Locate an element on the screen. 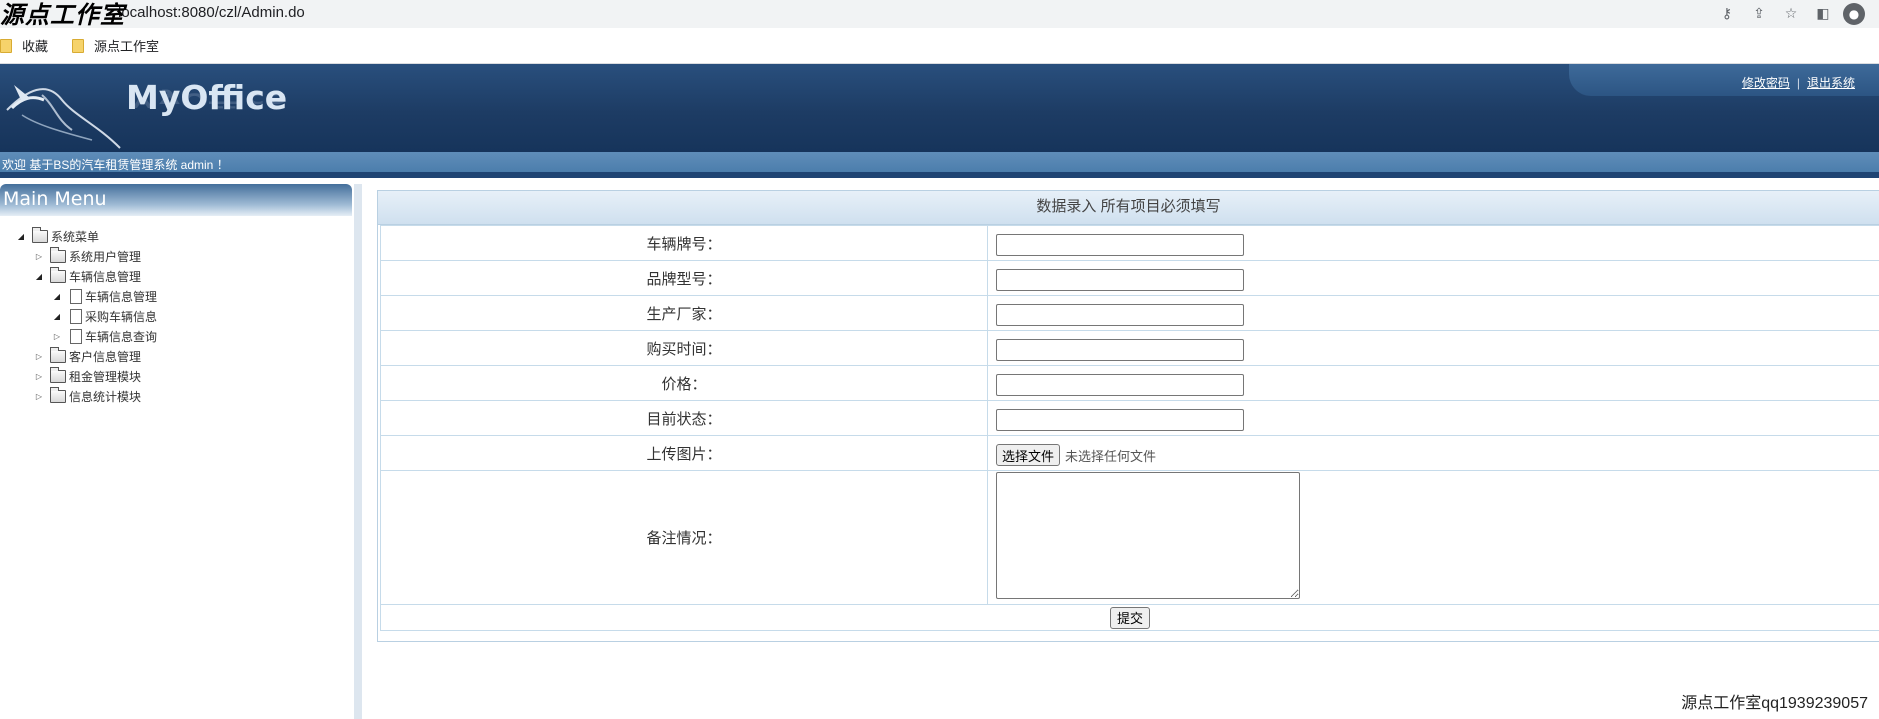  profile-avatar-icon: ● is located at coordinates (1854, 14).